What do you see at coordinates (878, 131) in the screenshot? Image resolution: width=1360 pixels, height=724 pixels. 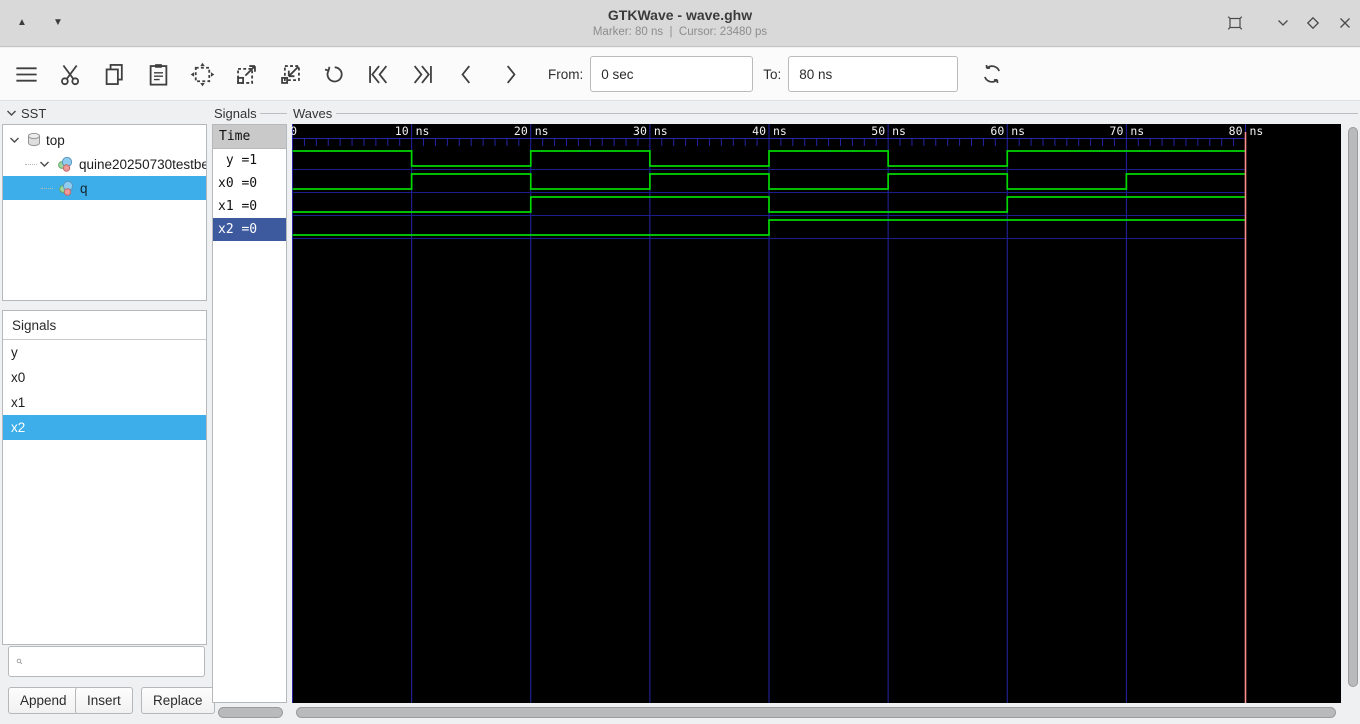 I see `svg-text: 50` at bounding box center [878, 131].